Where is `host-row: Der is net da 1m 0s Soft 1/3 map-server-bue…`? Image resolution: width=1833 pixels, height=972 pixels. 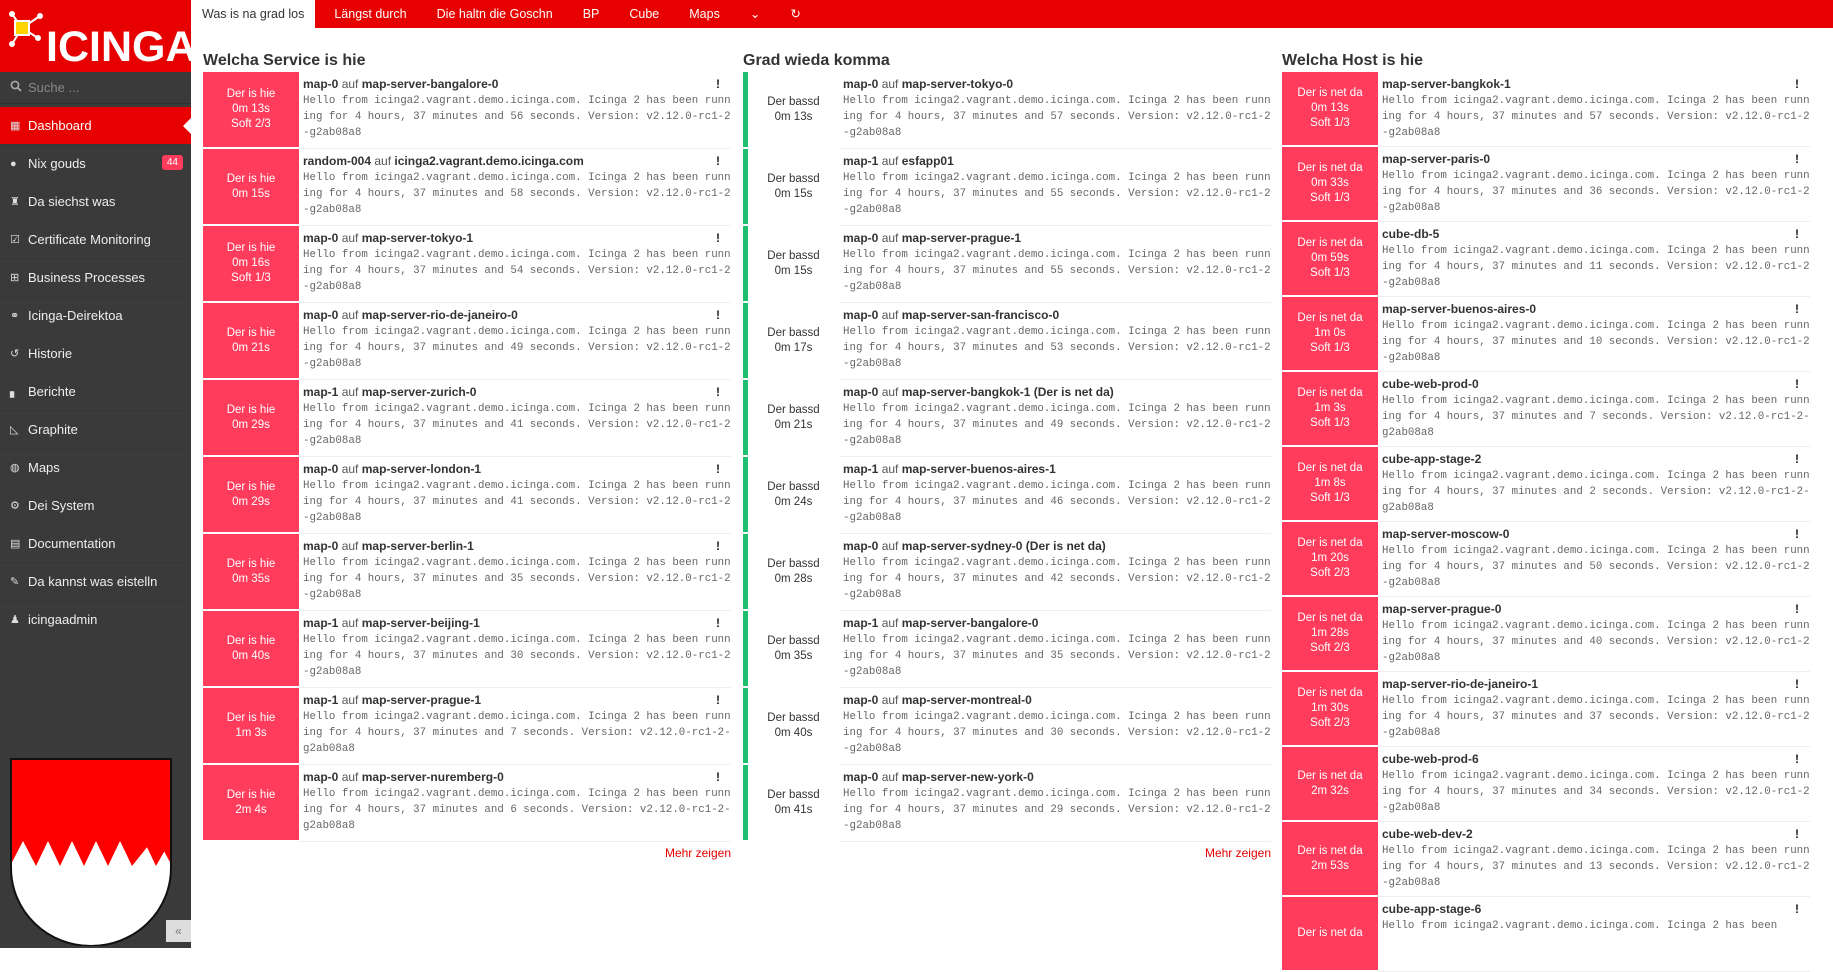
host-row: Der is net da 1m 0s Soft 1/3 map-server-bue… is located at coordinates (1546, 334).